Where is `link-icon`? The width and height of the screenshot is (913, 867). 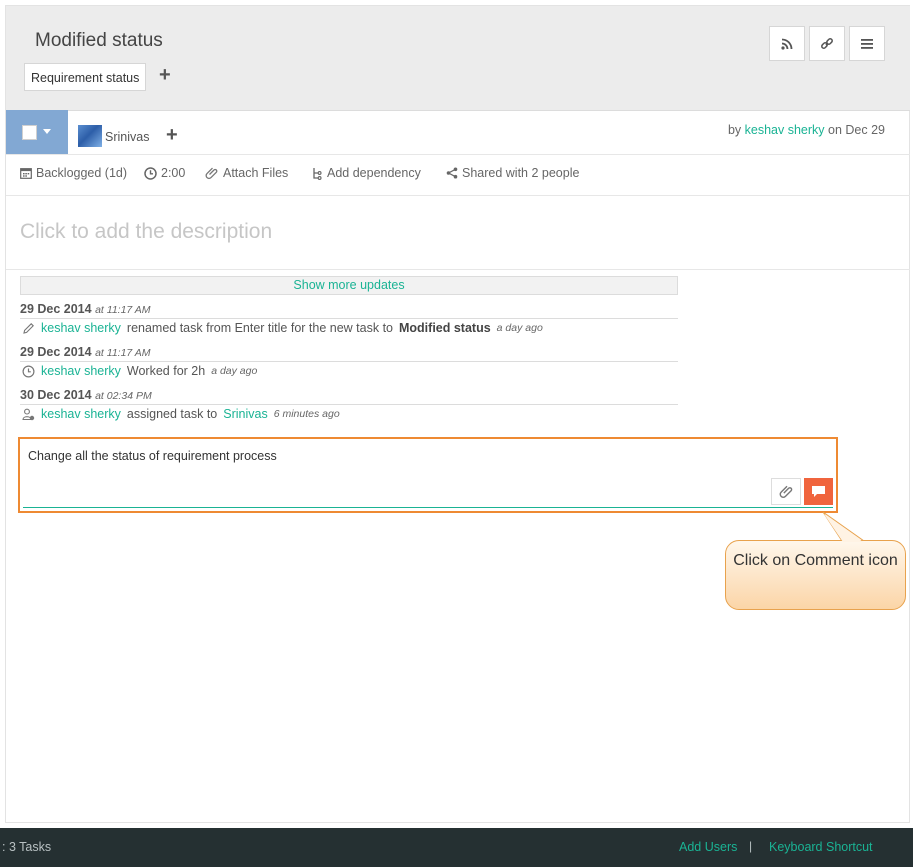
link-icon is located at coordinates (827, 43).